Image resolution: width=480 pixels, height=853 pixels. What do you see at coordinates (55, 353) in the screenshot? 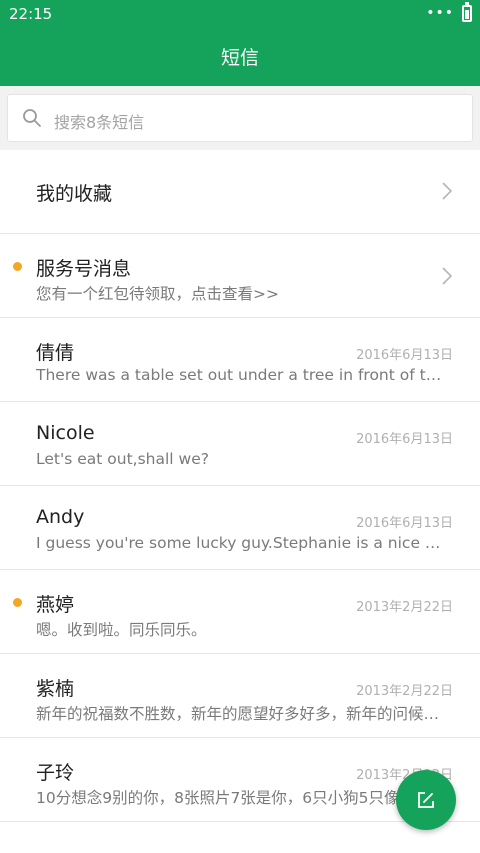
I see `contact-name: 倩倩` at bounding box center [55, 353].